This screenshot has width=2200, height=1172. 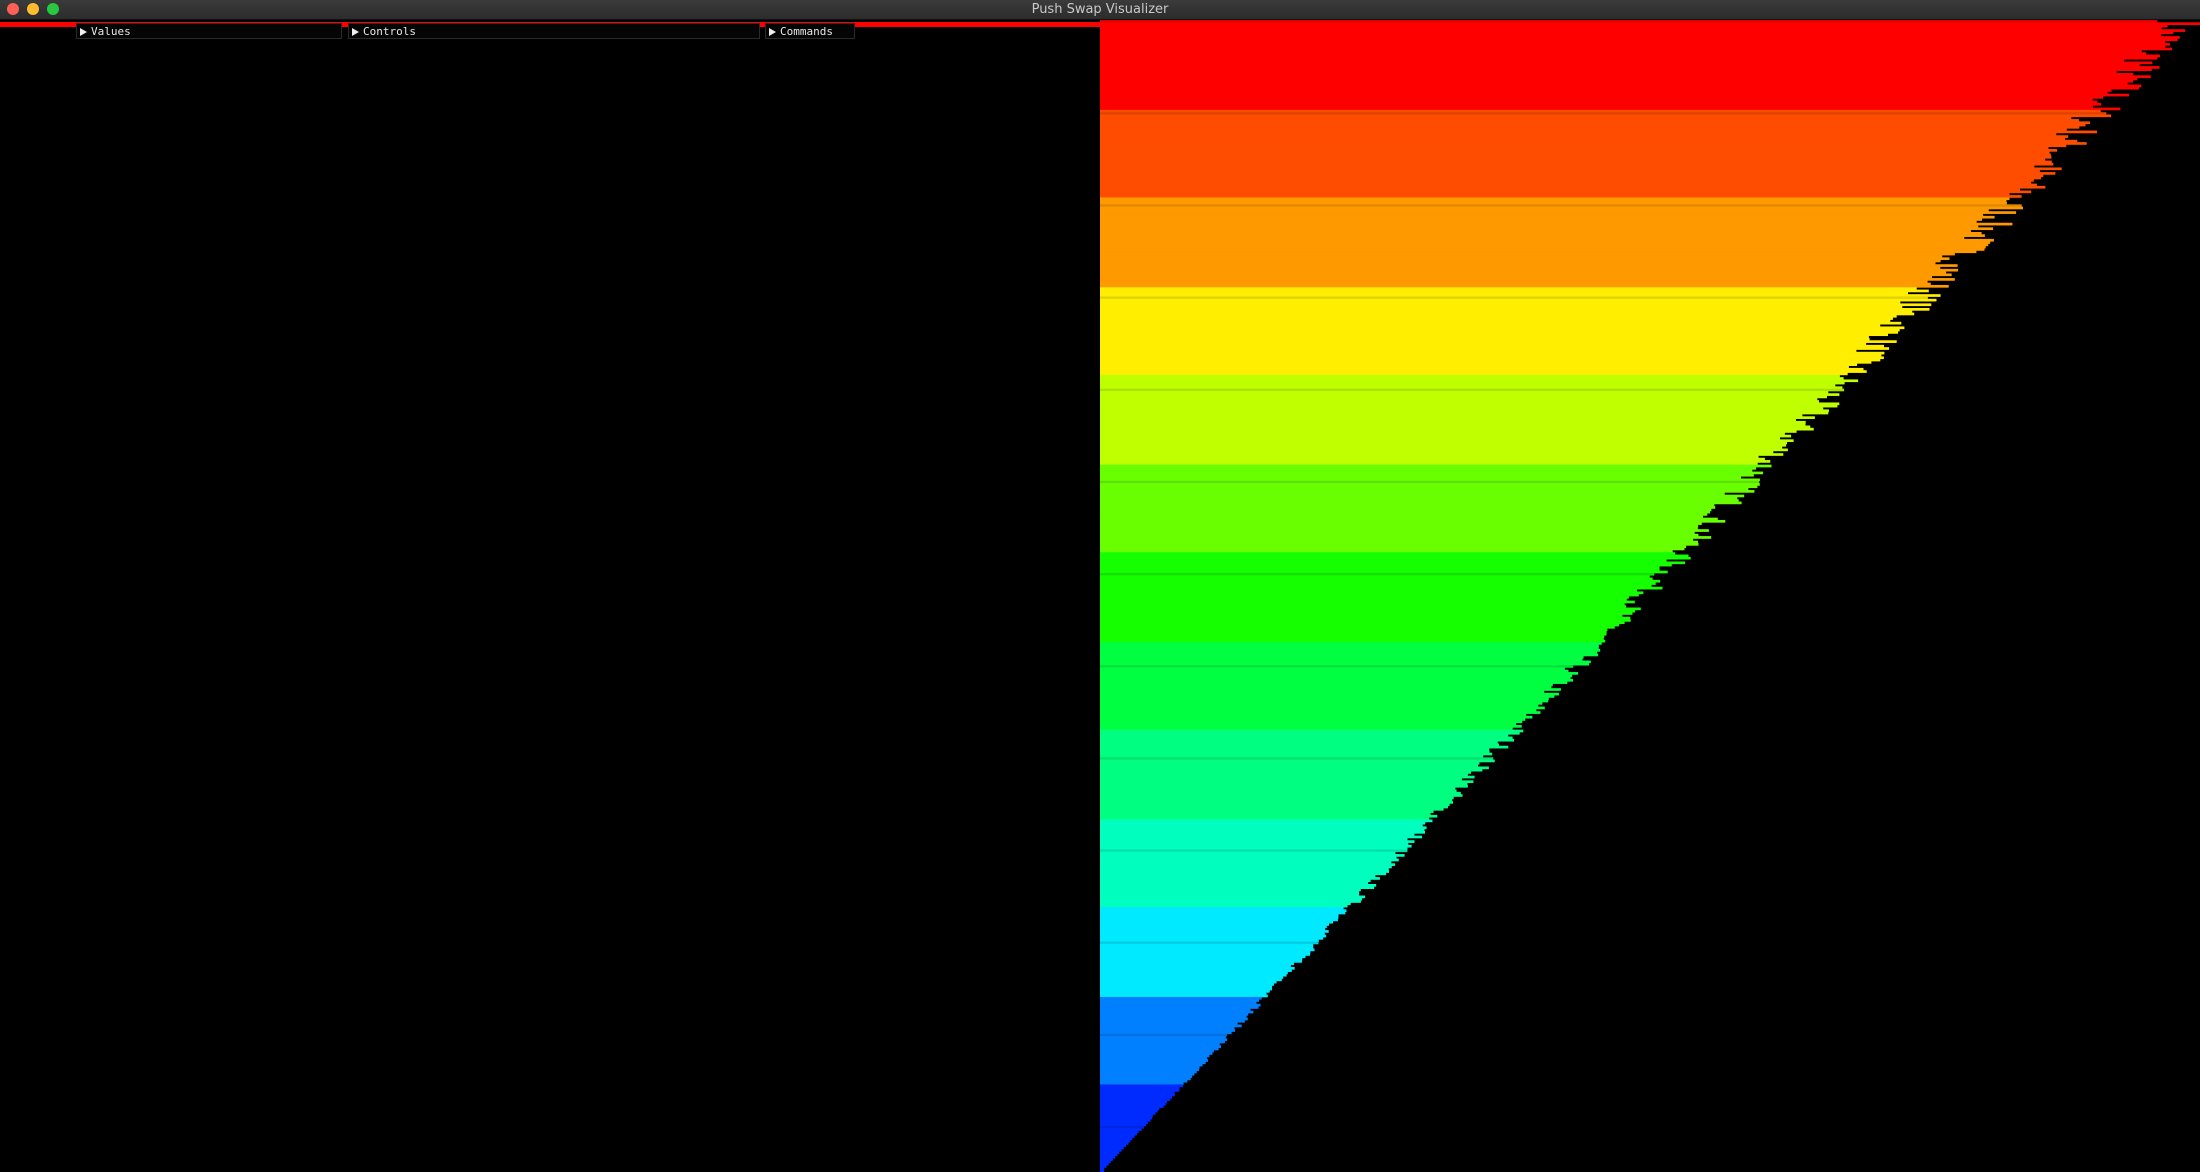 I want to click on controls-menu: Controls, so click(x=554, y=31).